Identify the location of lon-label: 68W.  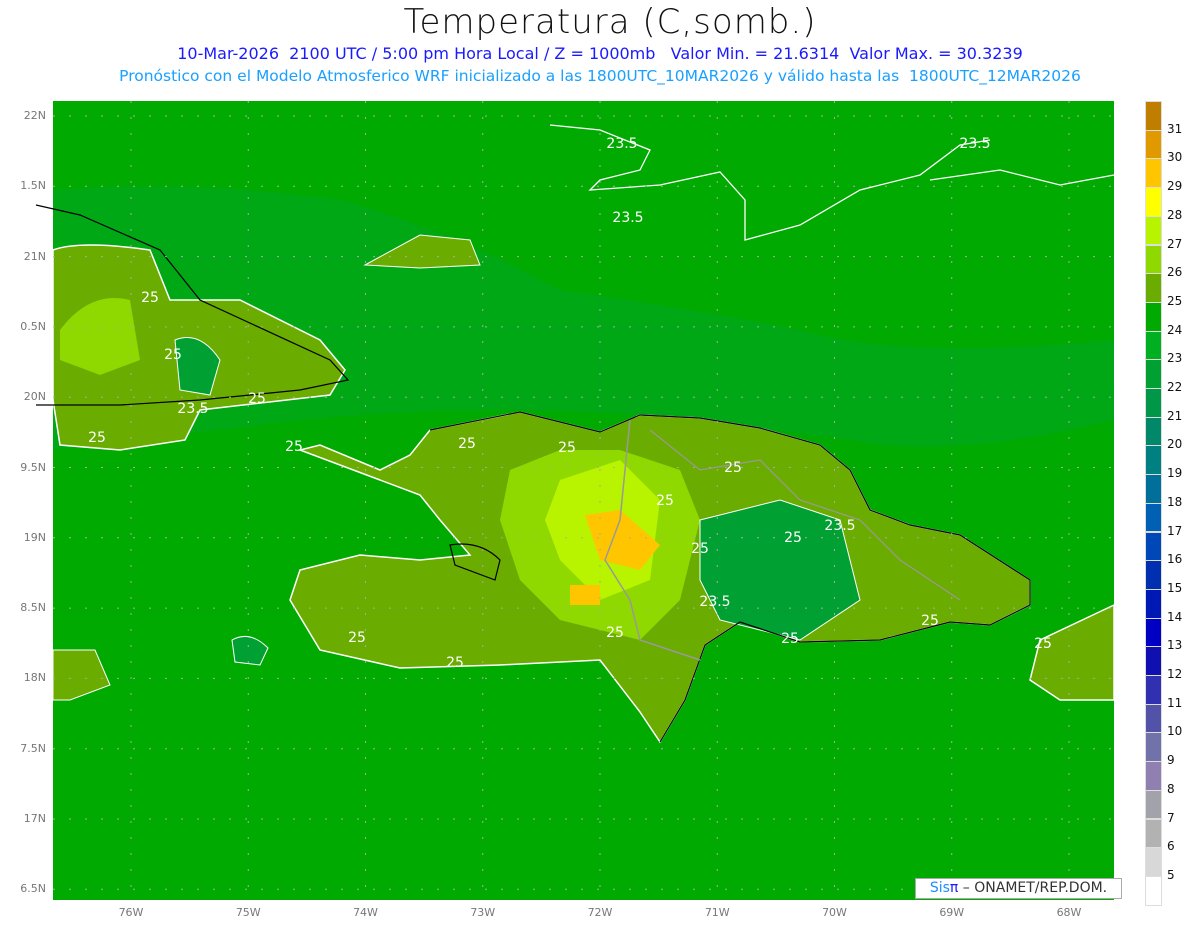
(1069, 912).